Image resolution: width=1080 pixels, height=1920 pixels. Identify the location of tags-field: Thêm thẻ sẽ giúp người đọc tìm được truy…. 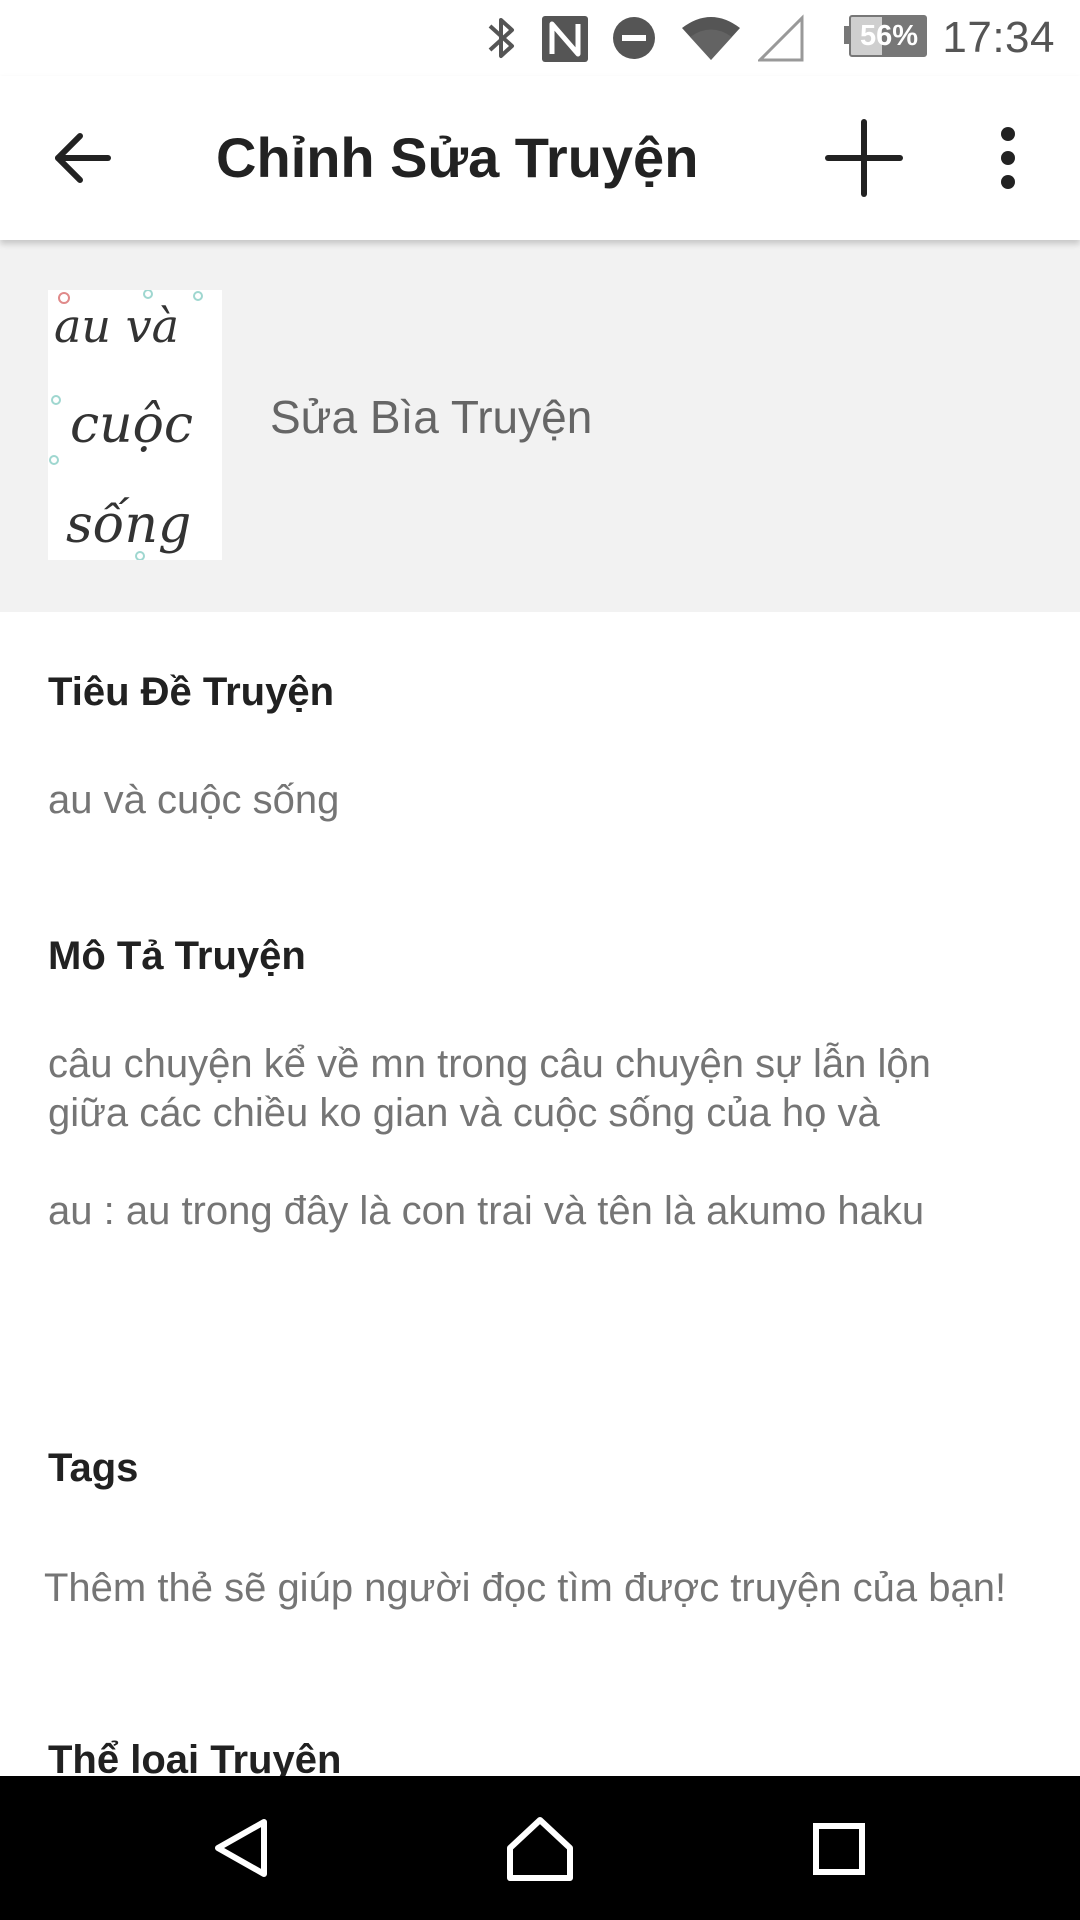
(525, 1588).